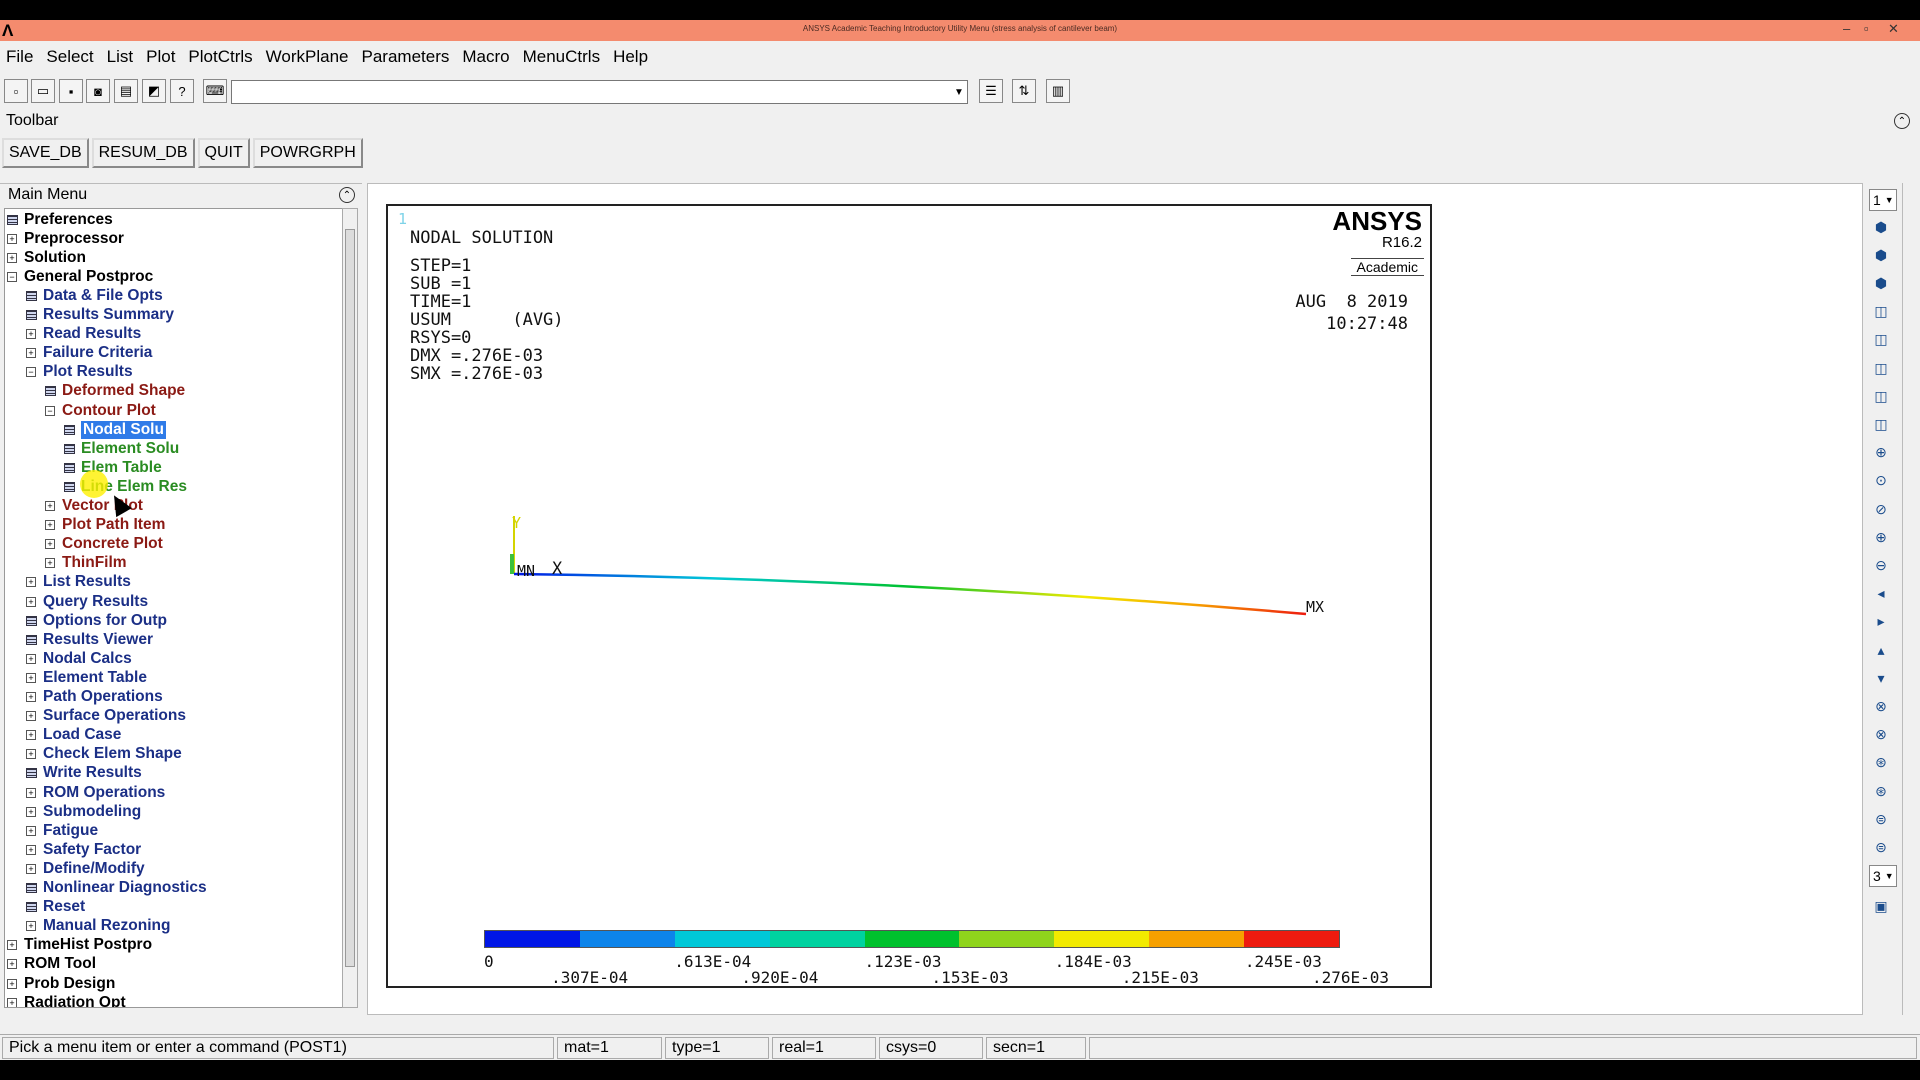 The image size is (1920, 1080). What do you see at coordinates (1881, 396) in the screenshot?
I see `bottom-view-icon: ◫` at bounding box center [1881, 396].